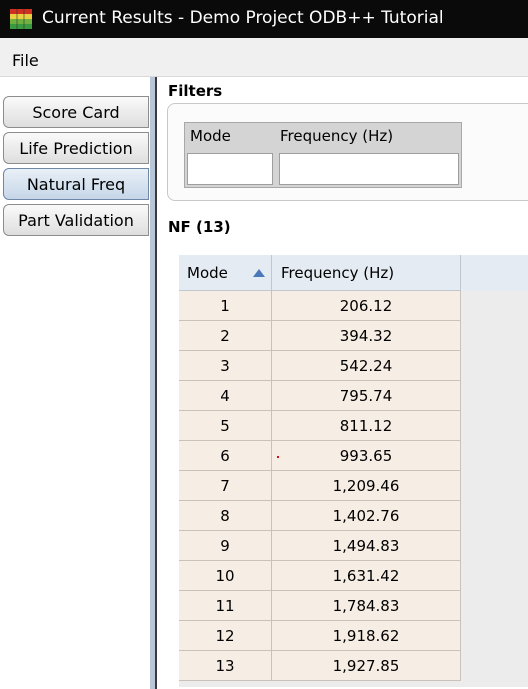 This screenshot has height=689, width=528. I want to click on cell-mode: 6, so click(225, 456).